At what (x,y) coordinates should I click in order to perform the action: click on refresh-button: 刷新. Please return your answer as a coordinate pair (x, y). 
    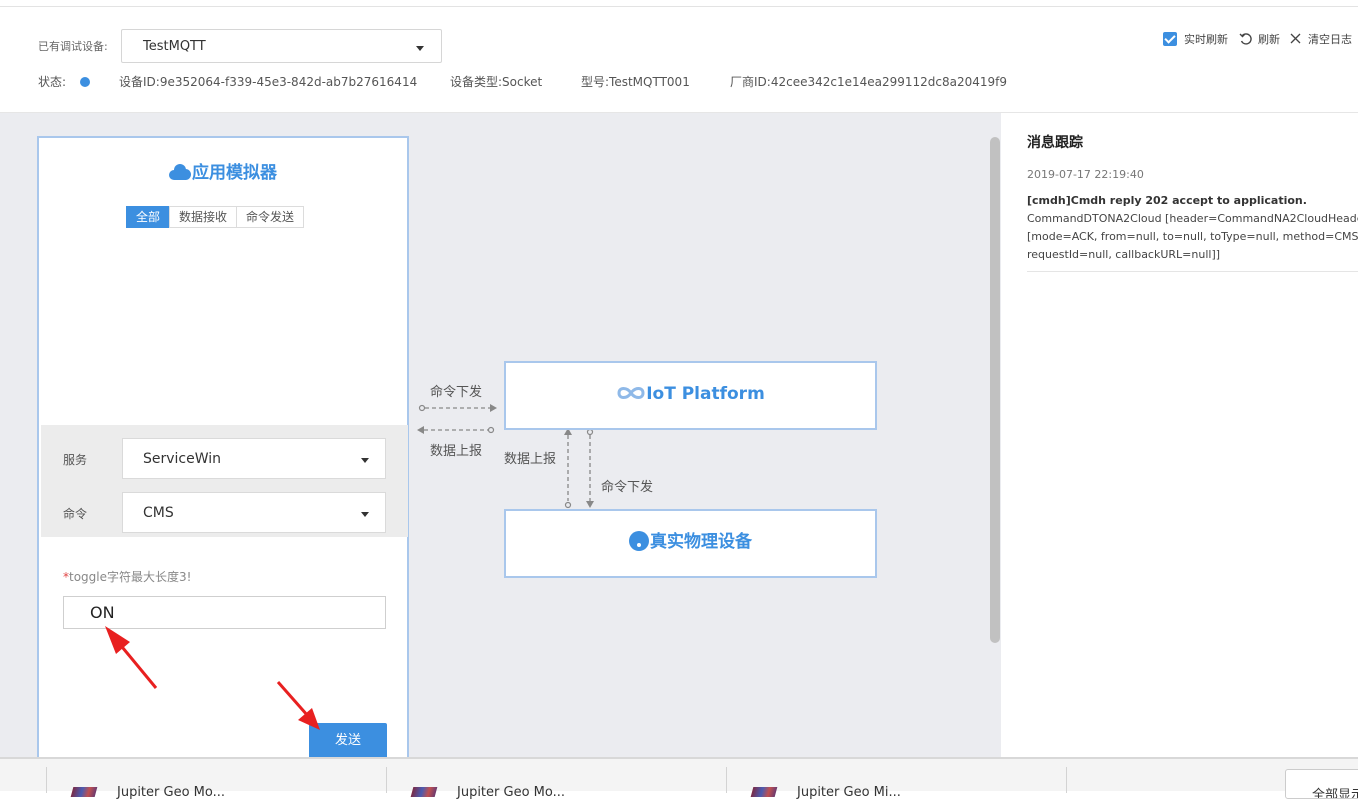
    Looking at the image, I should click on (1269, 39).